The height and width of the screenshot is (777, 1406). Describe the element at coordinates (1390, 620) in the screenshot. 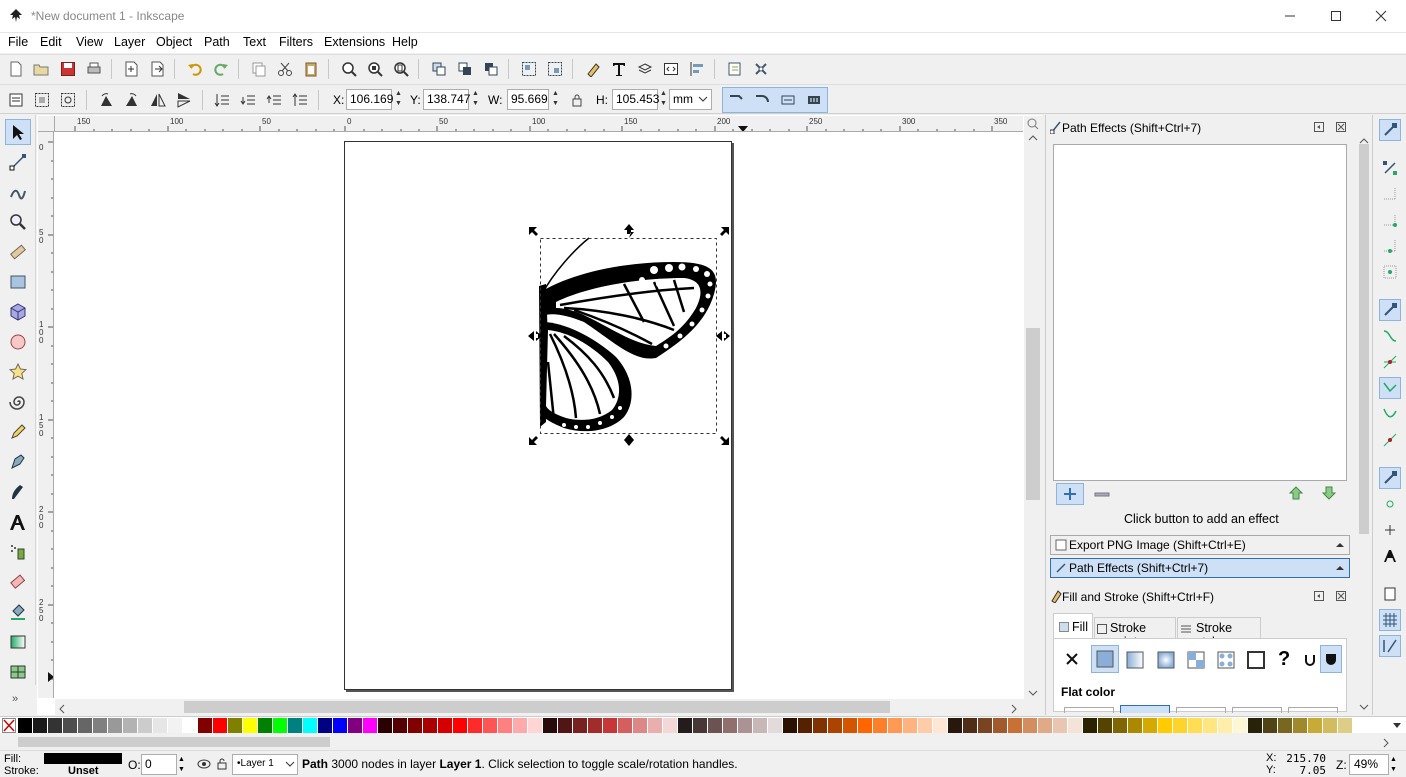

I see `snap-grid-icon` at that location.